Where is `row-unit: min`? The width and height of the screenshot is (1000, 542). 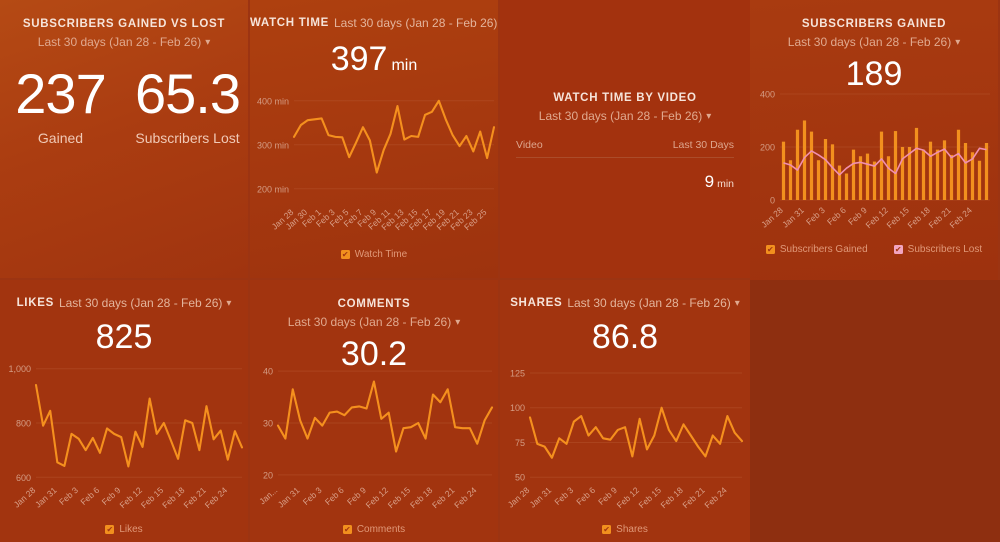
row-unit: min is located at coordinates (725, 184).